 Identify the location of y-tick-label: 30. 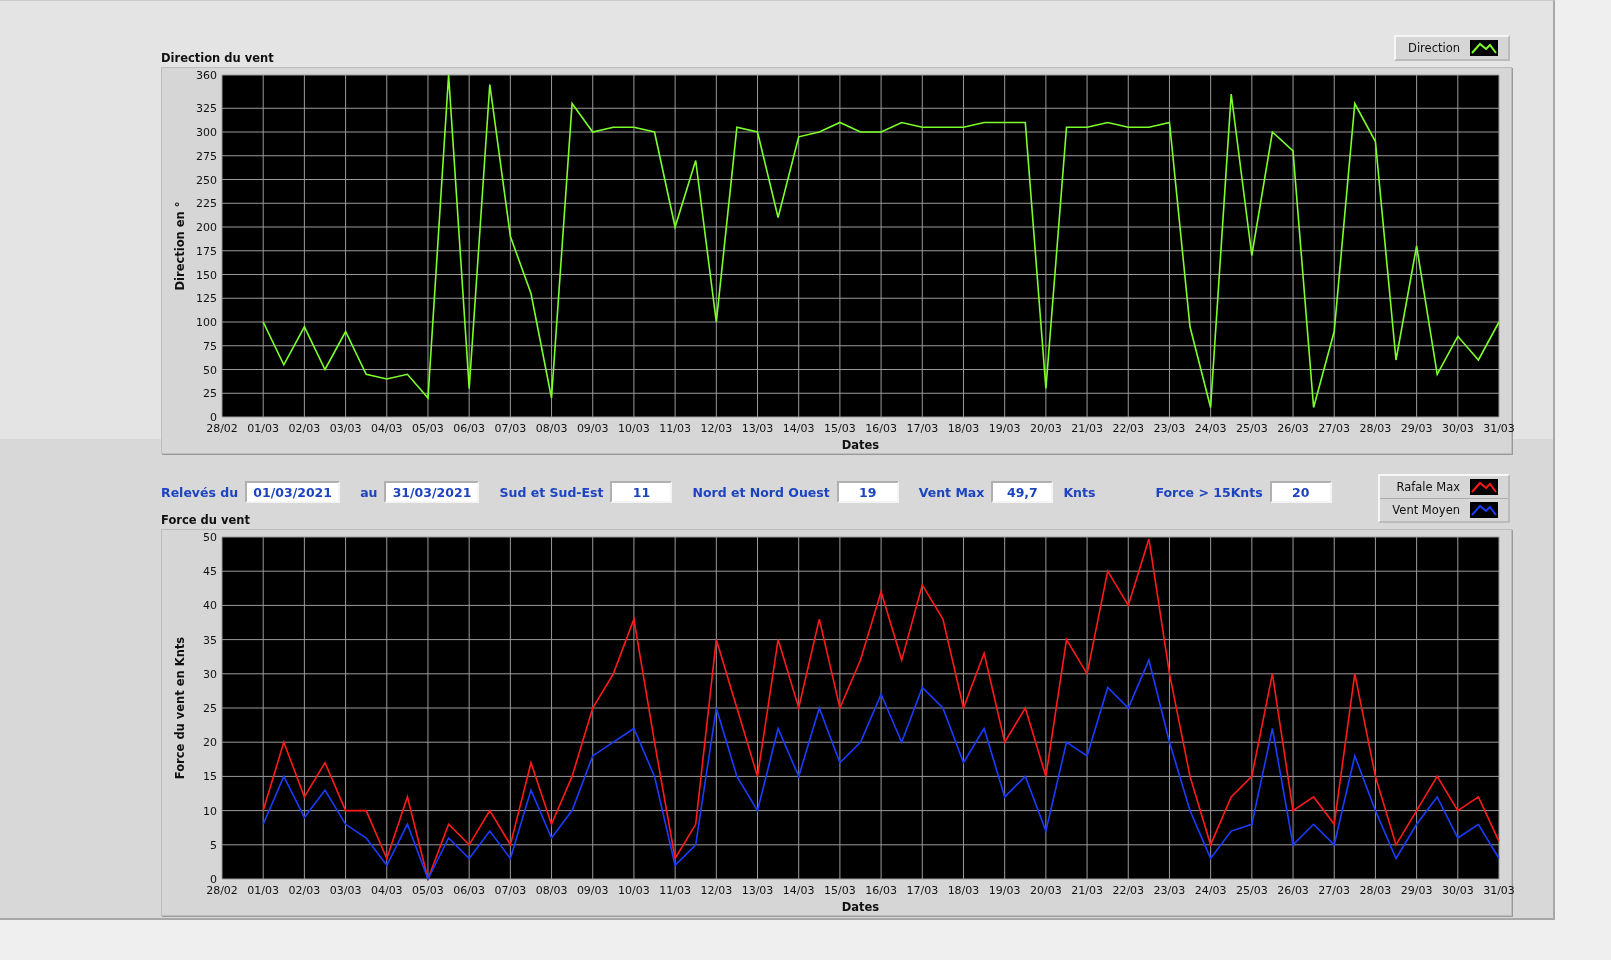
(210, 674).